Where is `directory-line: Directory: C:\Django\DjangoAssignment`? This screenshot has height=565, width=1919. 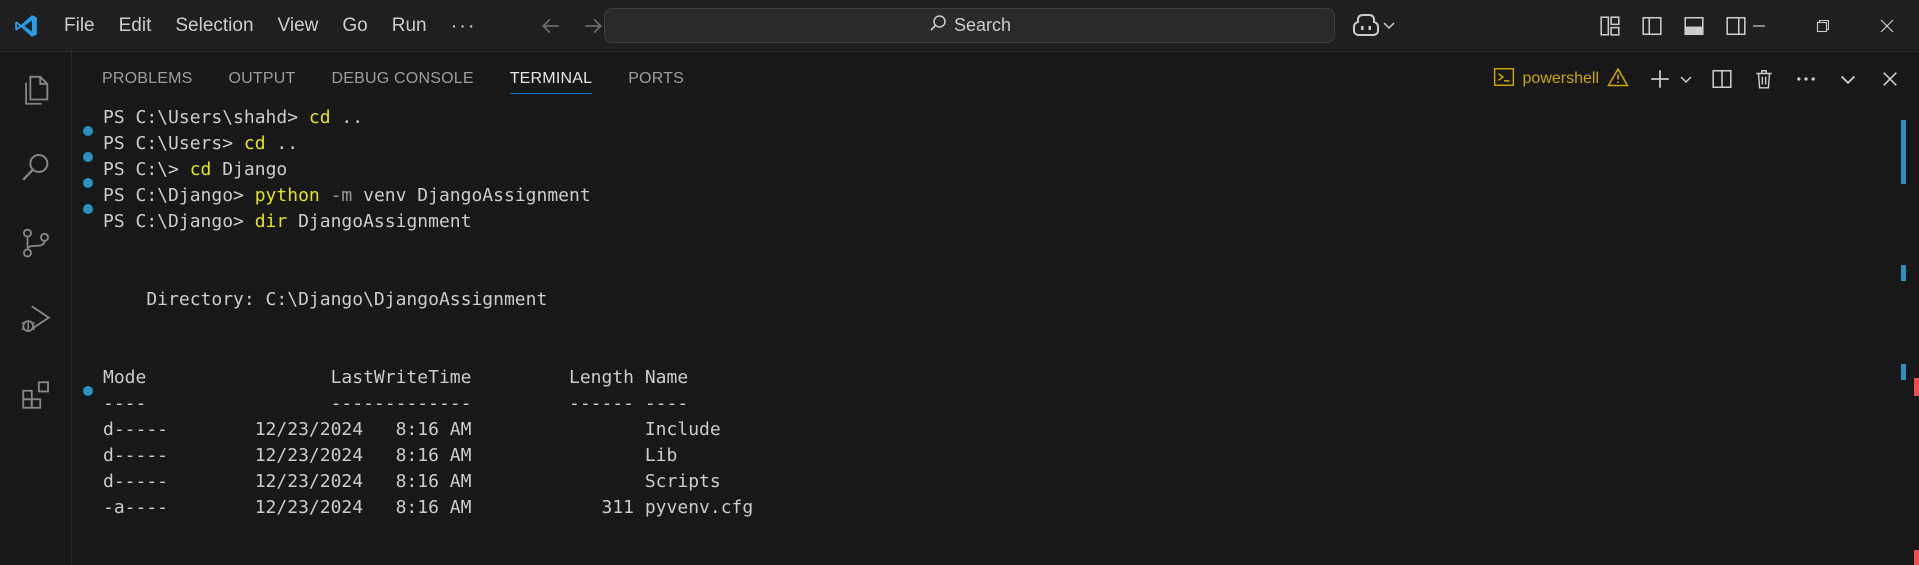
directory-line: Directory: C:\Django\DjangoAssignment is located at coordinates (325, 299).